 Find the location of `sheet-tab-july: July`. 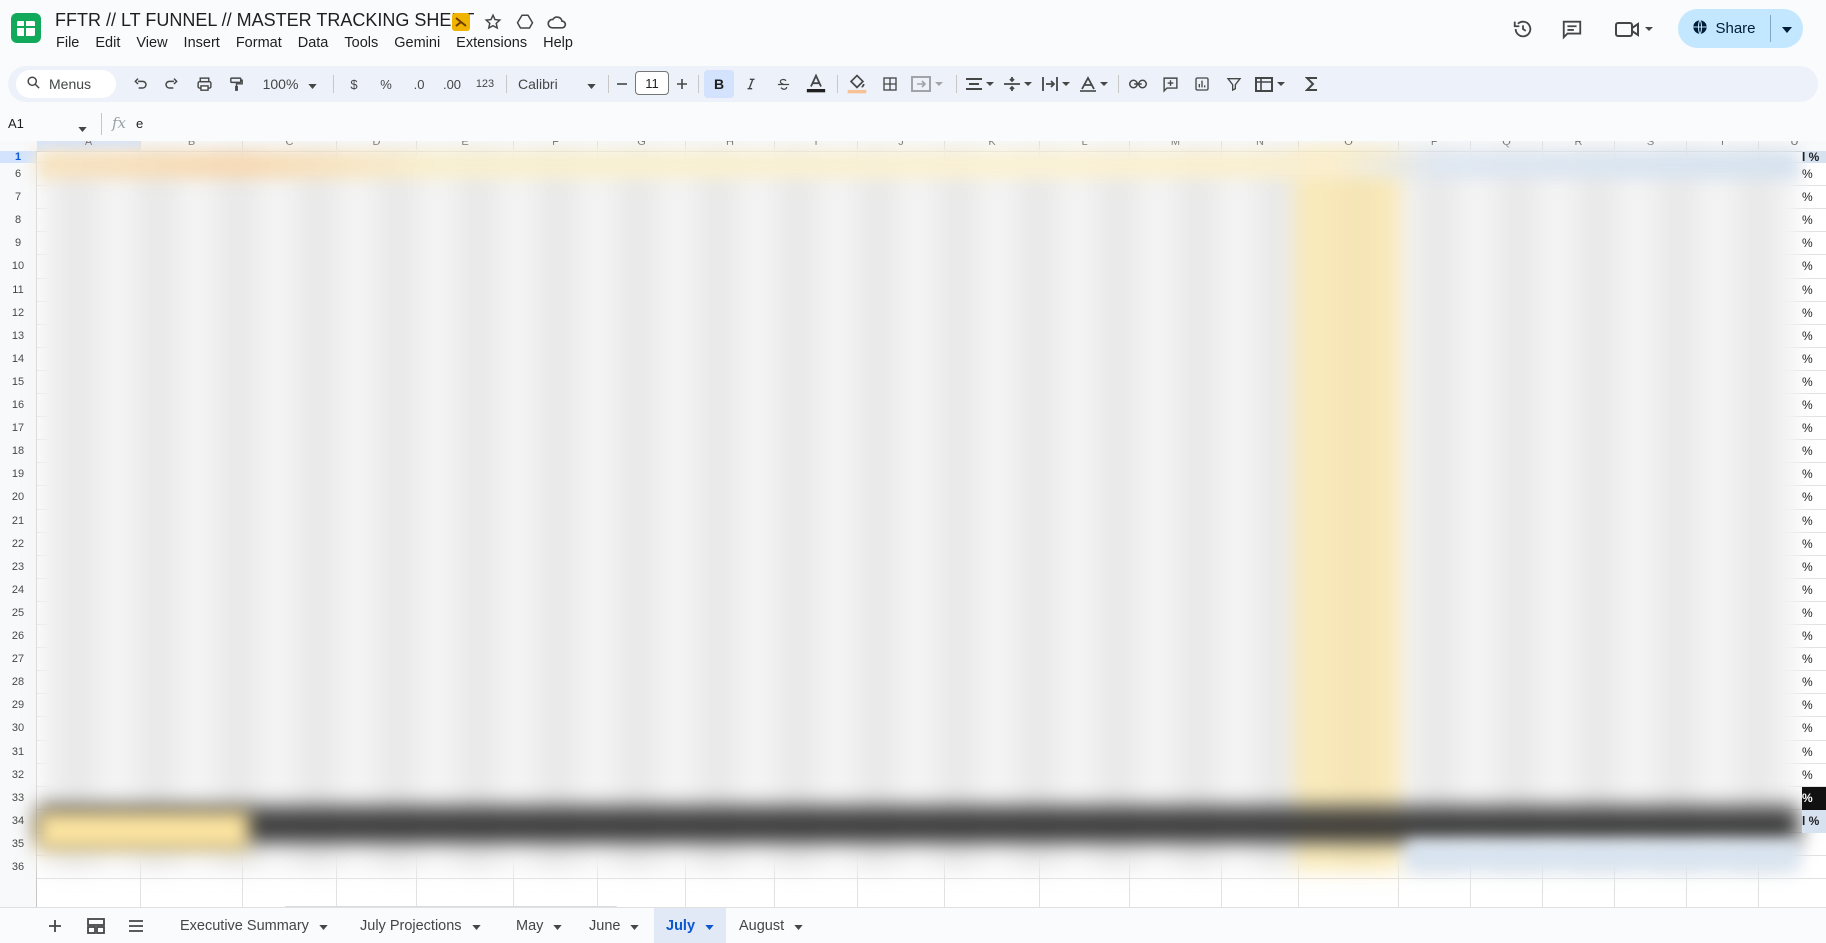

sheet-tab-july: July is located at coordinates (690, 925).